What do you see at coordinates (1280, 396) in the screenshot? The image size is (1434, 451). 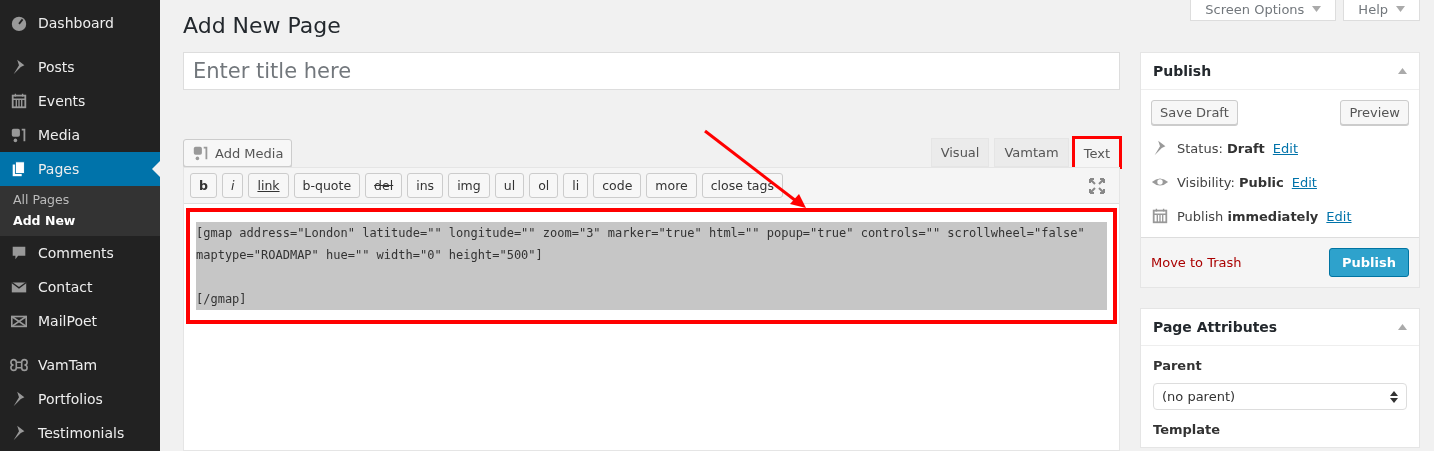 I see `parent-select: (no parent)` at bounding box center [1280, 396].